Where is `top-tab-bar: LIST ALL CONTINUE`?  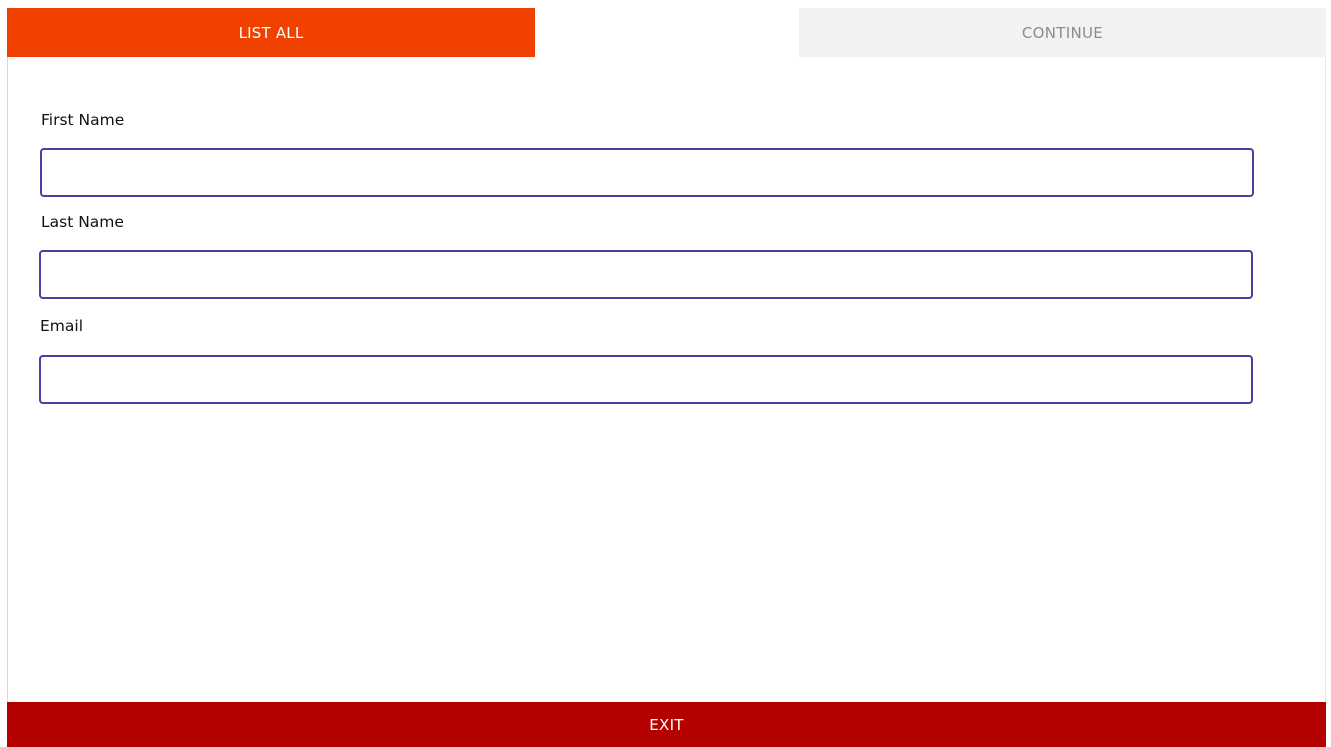 top-tab-bar: LIST ALL CONTINUE is located at coordinates (666, 32).